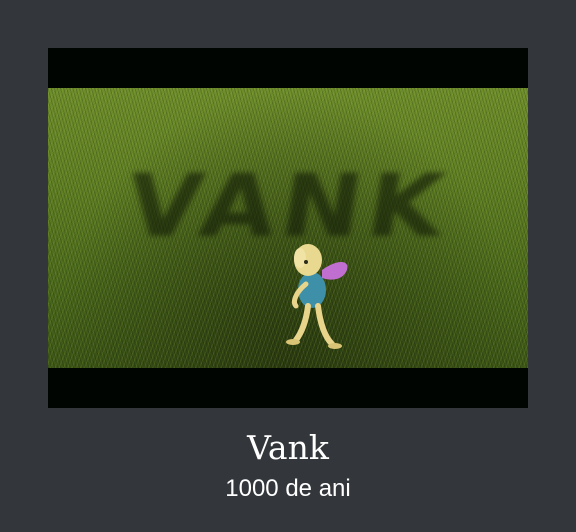 This screenshot has width=576, height=532. I want to click on cartoon-character-image, so click(317, 296).